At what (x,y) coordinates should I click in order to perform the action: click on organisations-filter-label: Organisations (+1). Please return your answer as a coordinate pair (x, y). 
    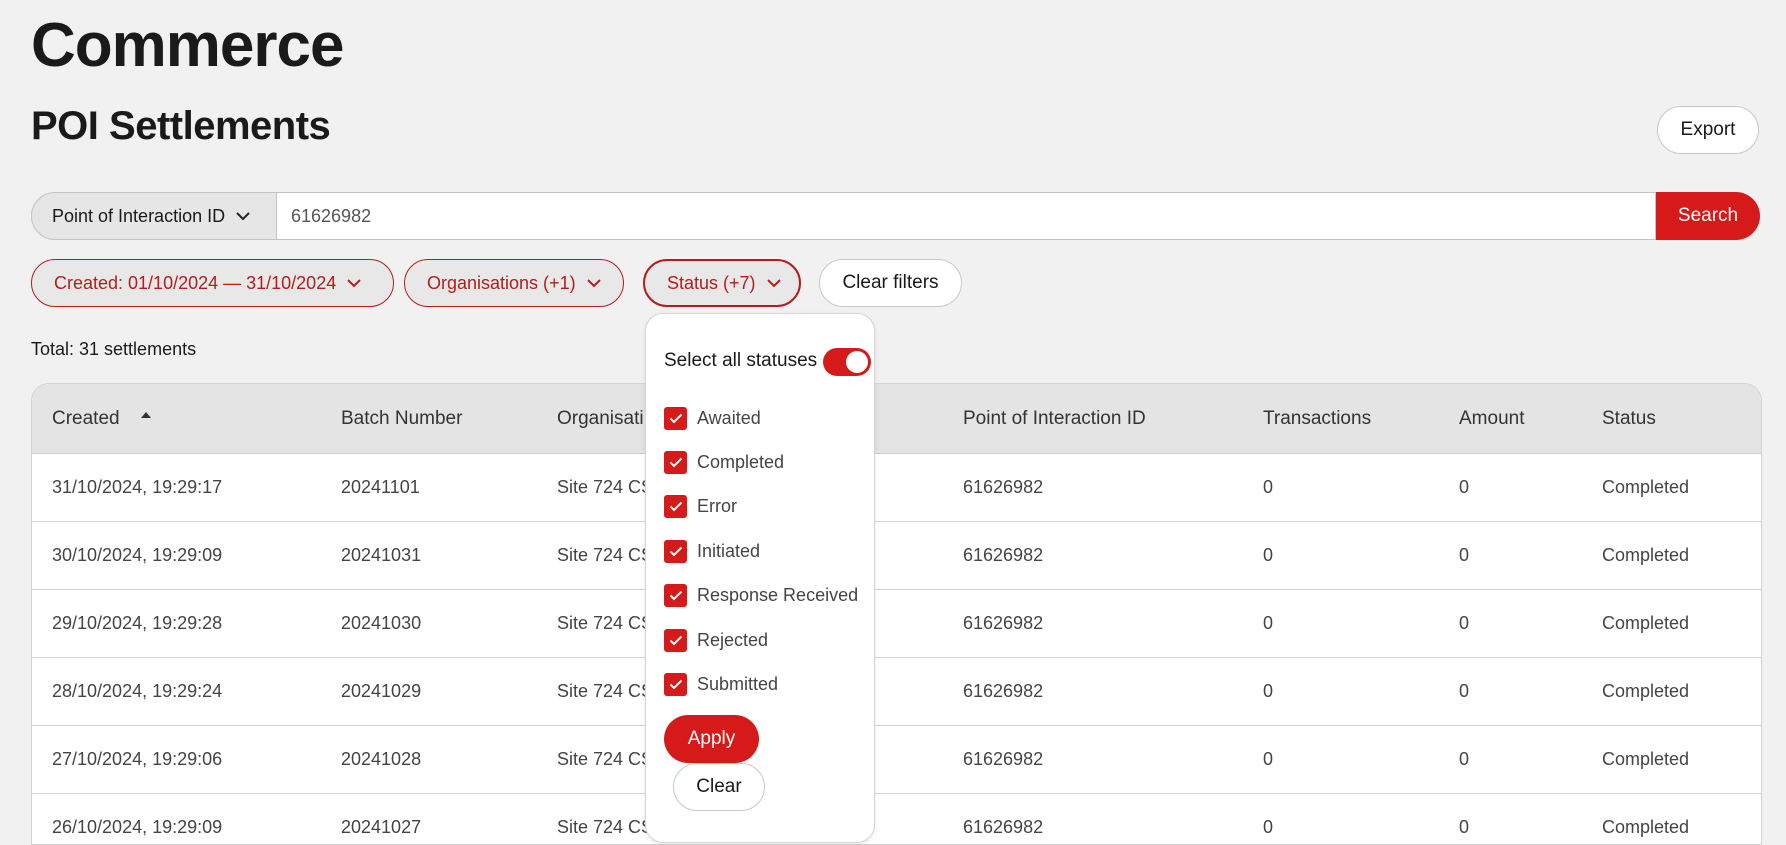
    Looking at the image, I should click on (501, 282).